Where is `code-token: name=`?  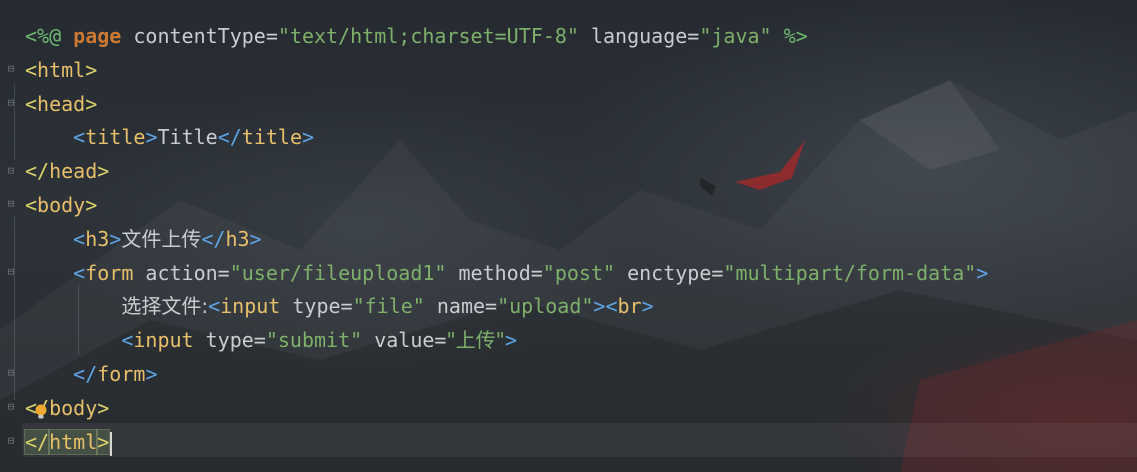 code-token: name= is located at coordinates (461, 306).